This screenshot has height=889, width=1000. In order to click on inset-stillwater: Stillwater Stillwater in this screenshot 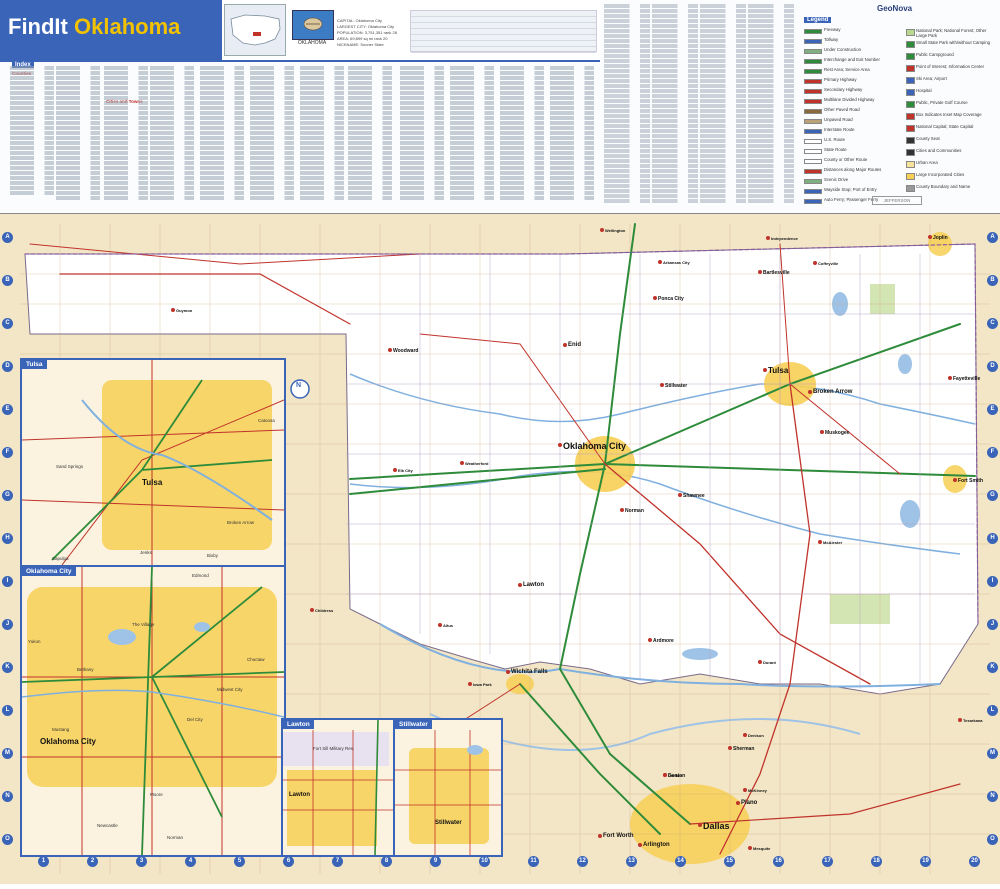, I will do `click(448, 787)`.